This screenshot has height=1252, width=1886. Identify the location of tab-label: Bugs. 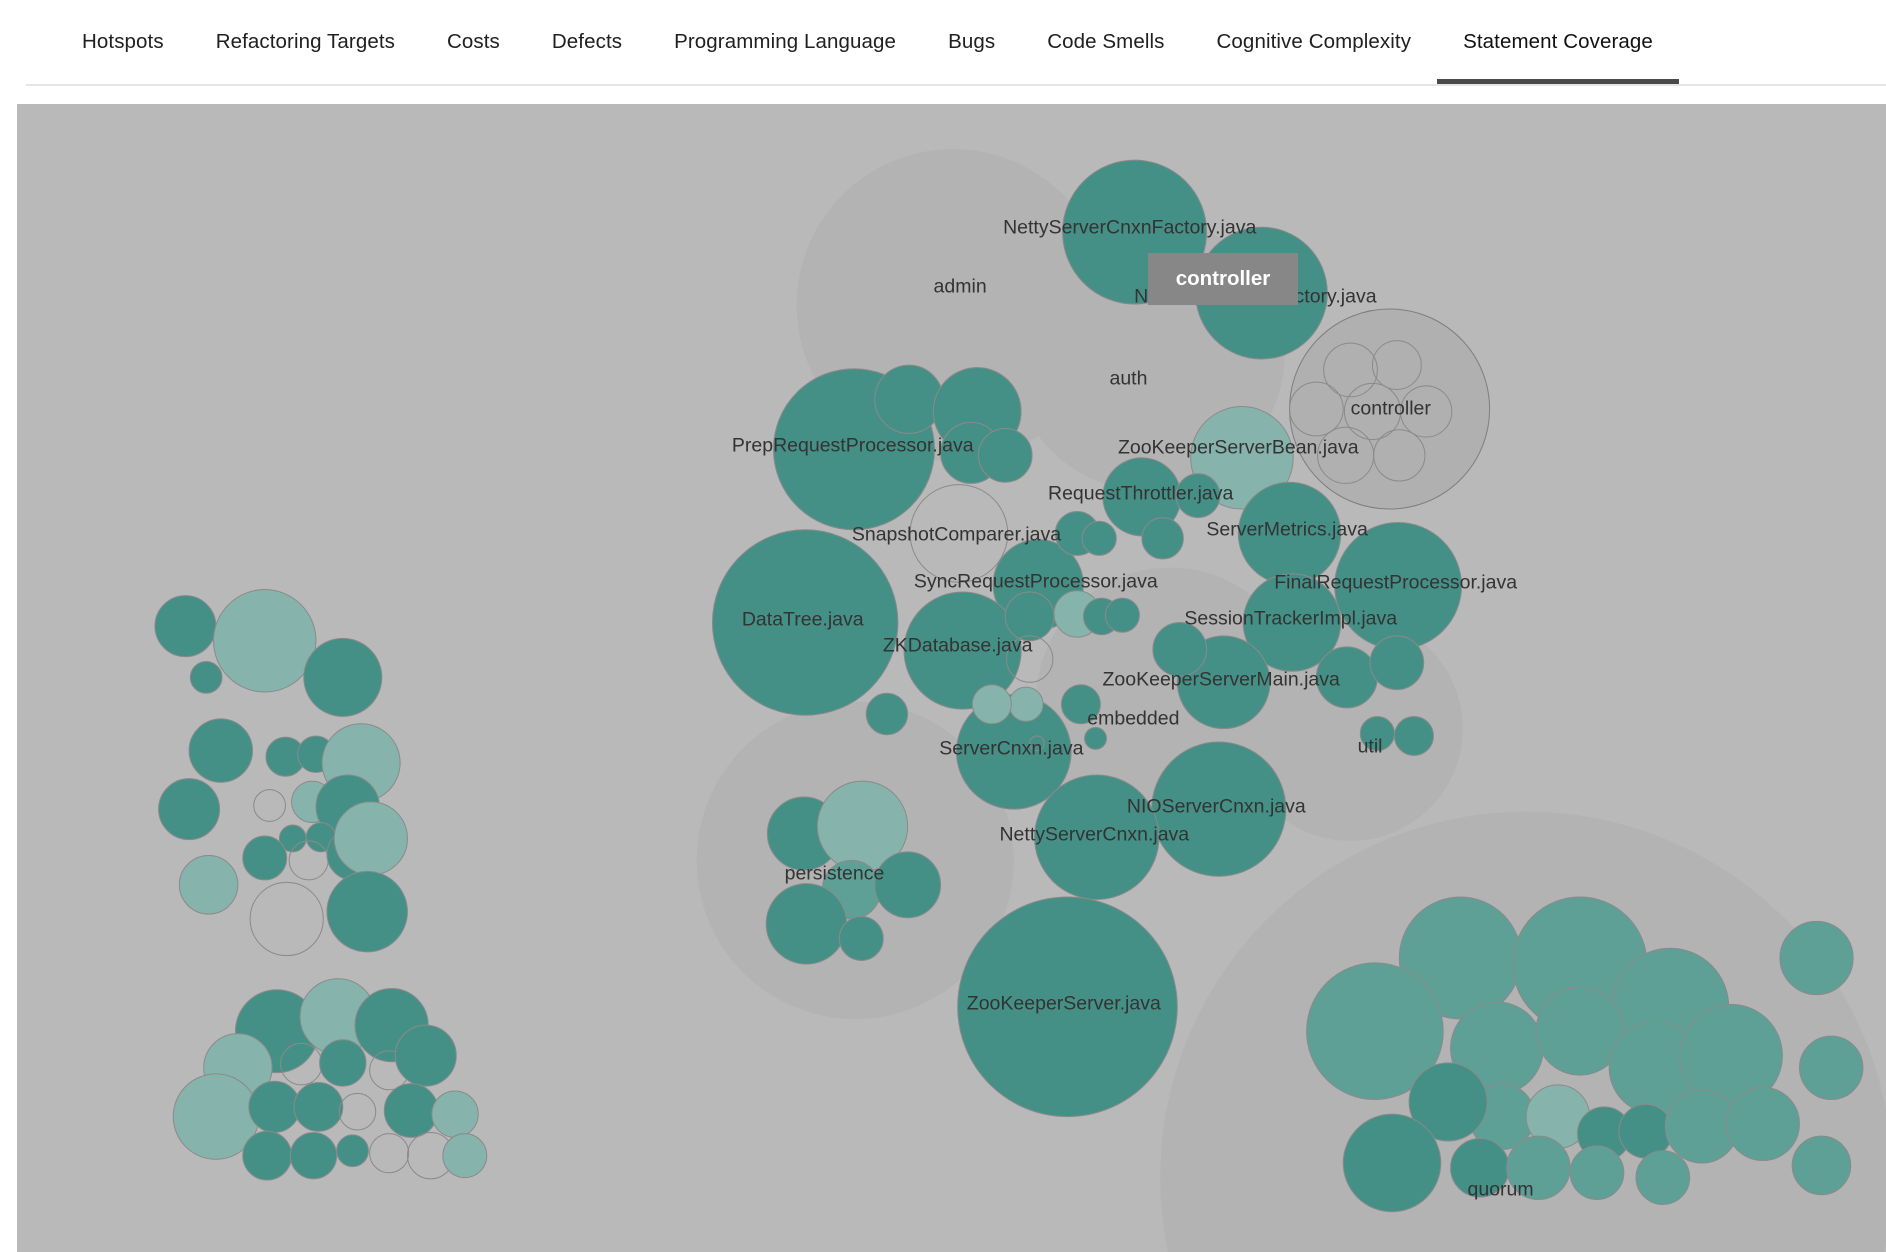
(972, 41).